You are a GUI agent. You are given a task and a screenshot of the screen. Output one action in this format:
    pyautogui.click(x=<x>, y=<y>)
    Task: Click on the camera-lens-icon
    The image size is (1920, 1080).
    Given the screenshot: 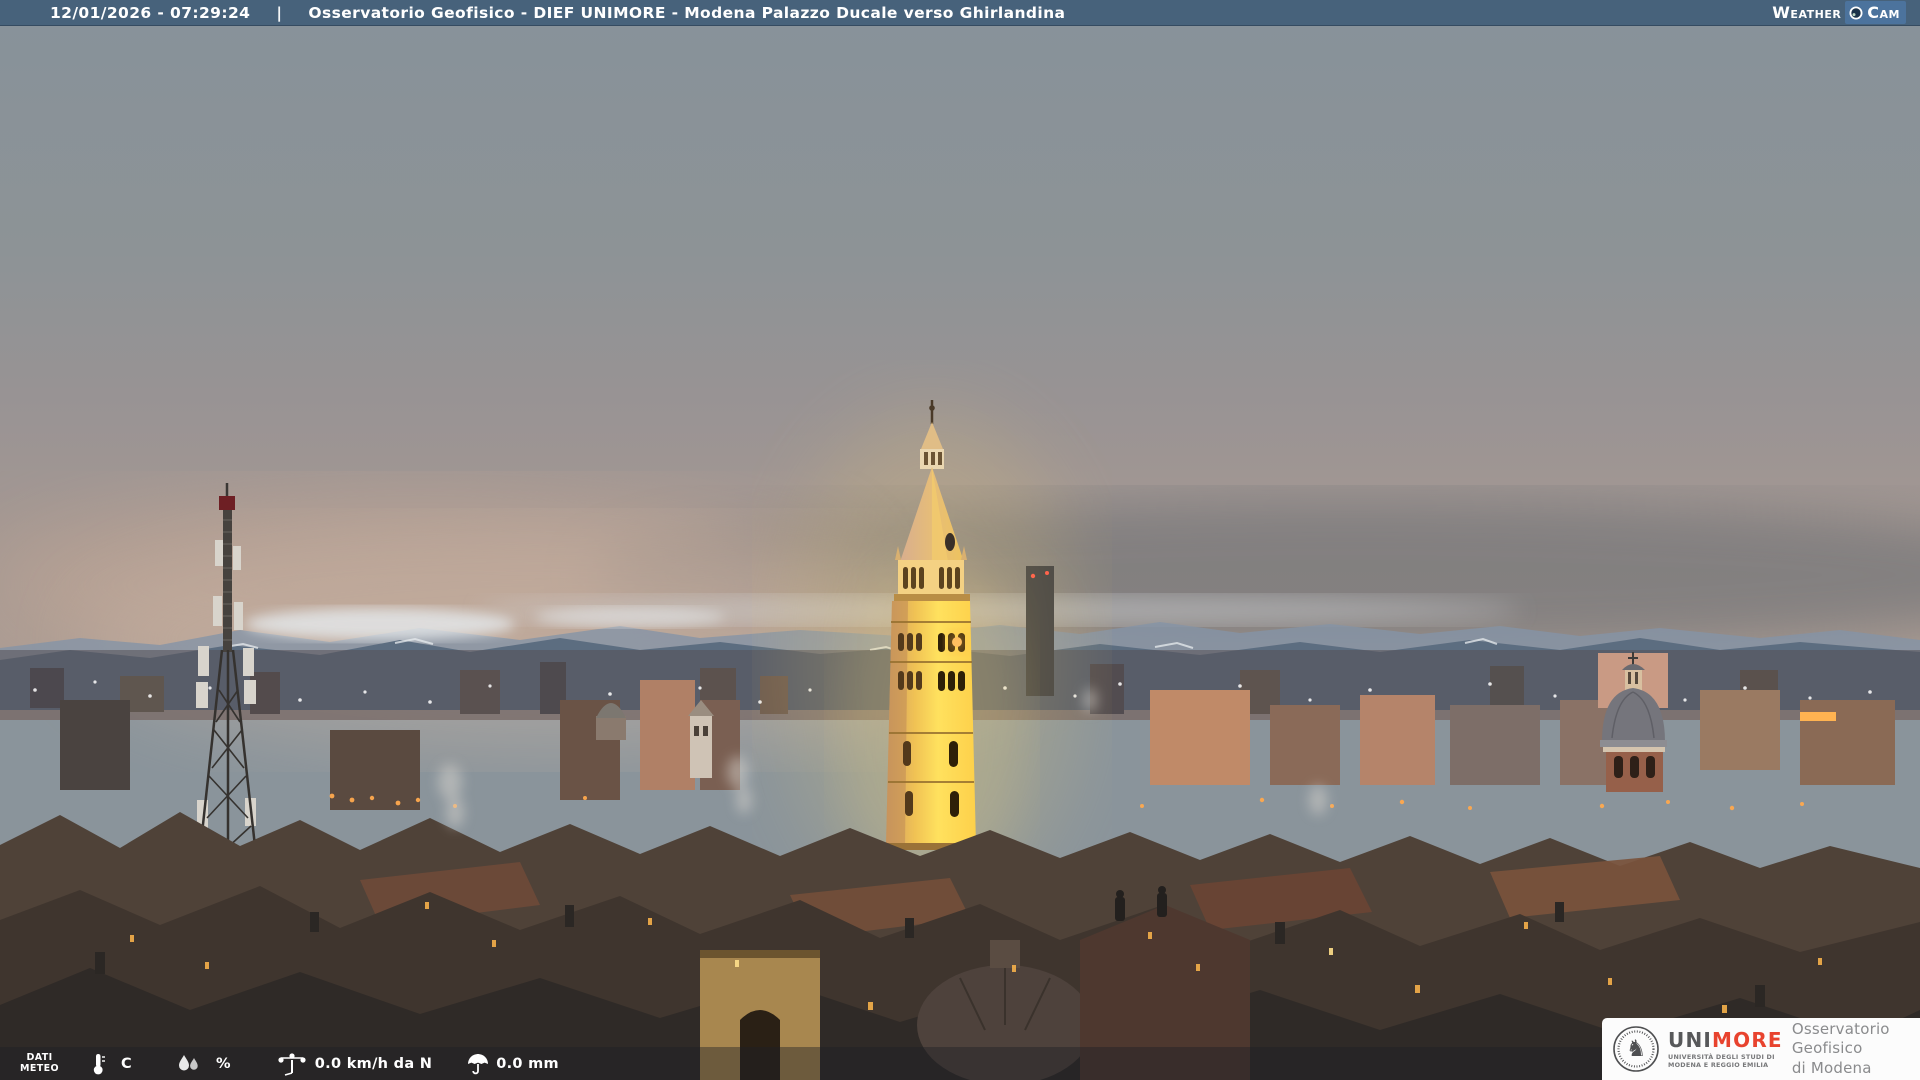 What is the action you would take?
    pyautogui.click(x=1856, y=12)
    